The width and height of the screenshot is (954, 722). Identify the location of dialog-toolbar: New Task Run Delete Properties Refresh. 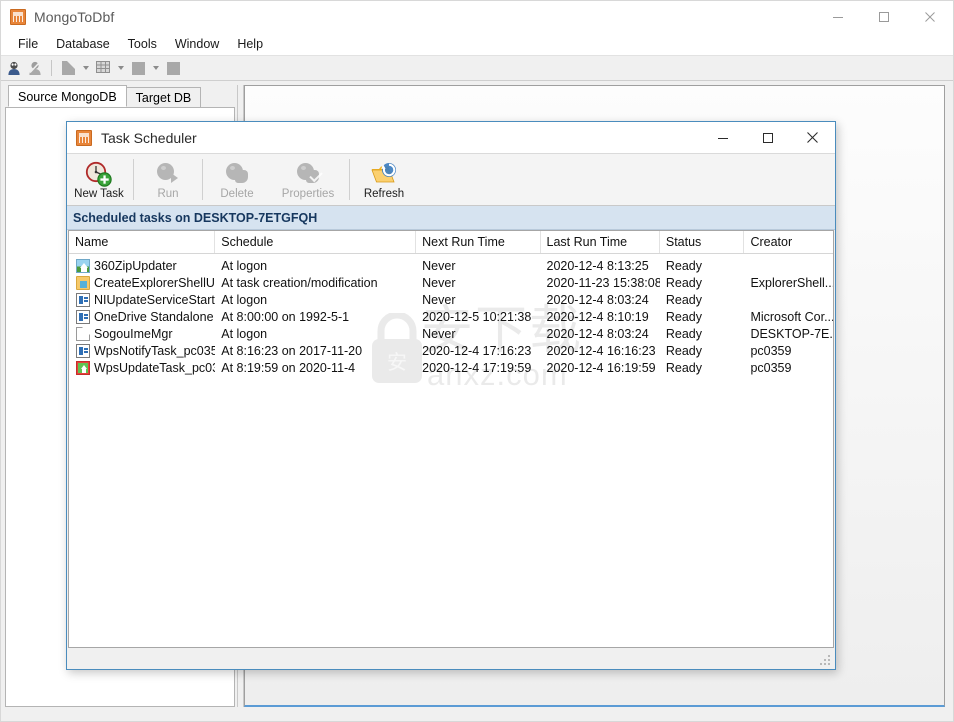
(451, 179).